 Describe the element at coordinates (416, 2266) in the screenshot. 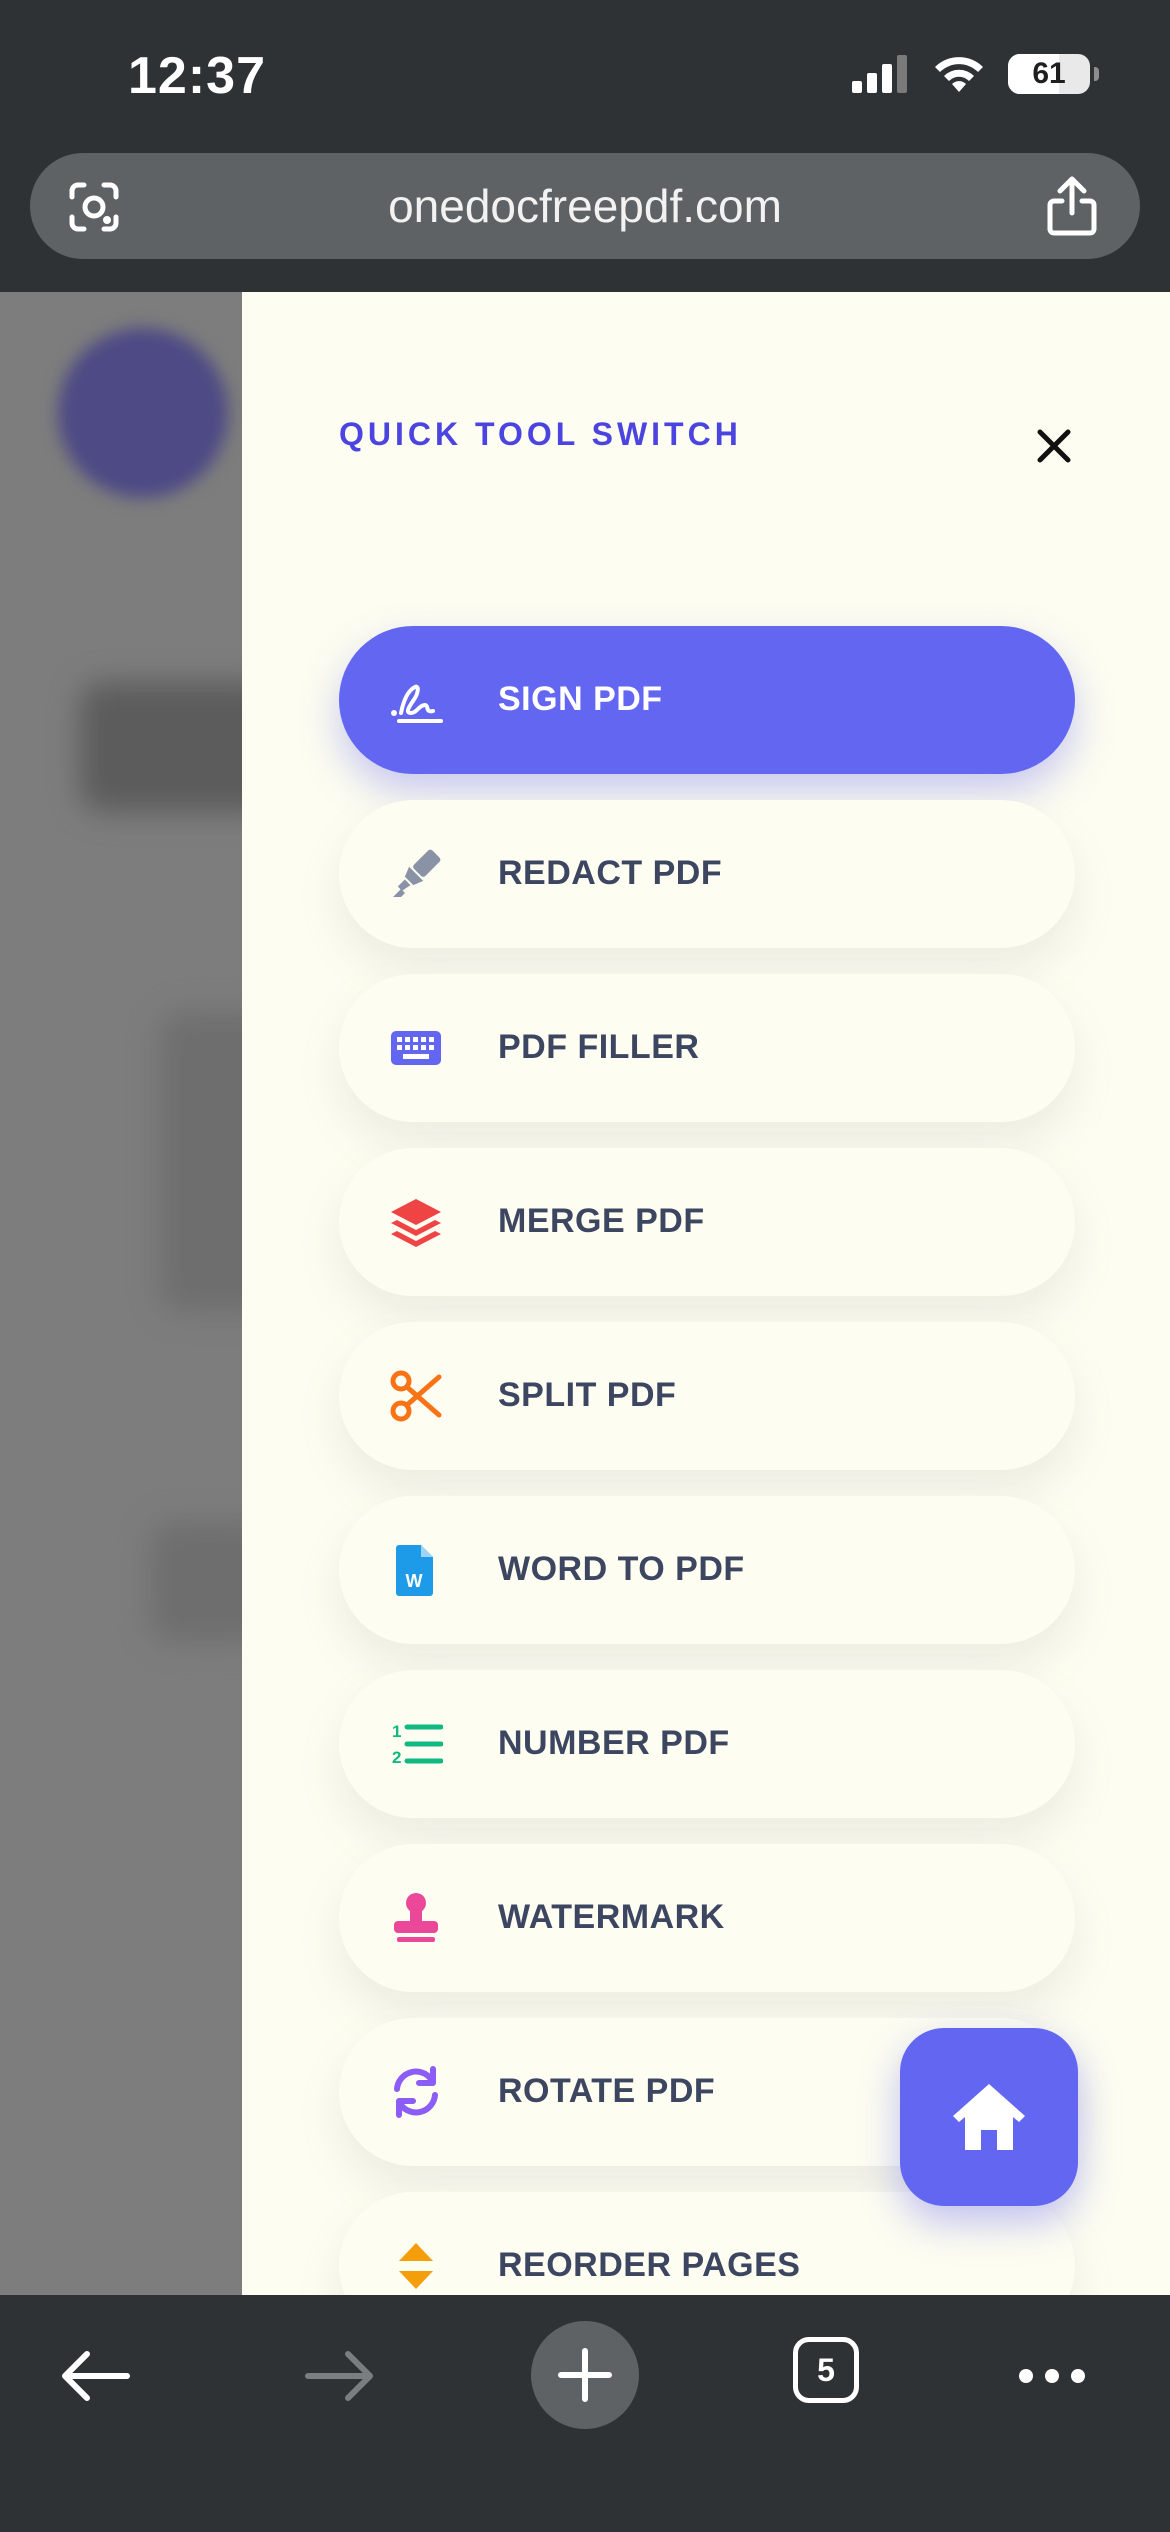

I see `sort-icon` at that location.